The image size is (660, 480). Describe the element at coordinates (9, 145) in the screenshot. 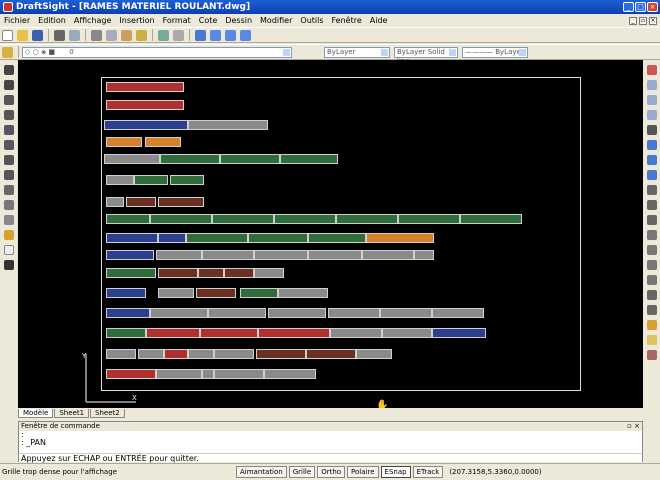

I see `spline-tool-icon` at that location.